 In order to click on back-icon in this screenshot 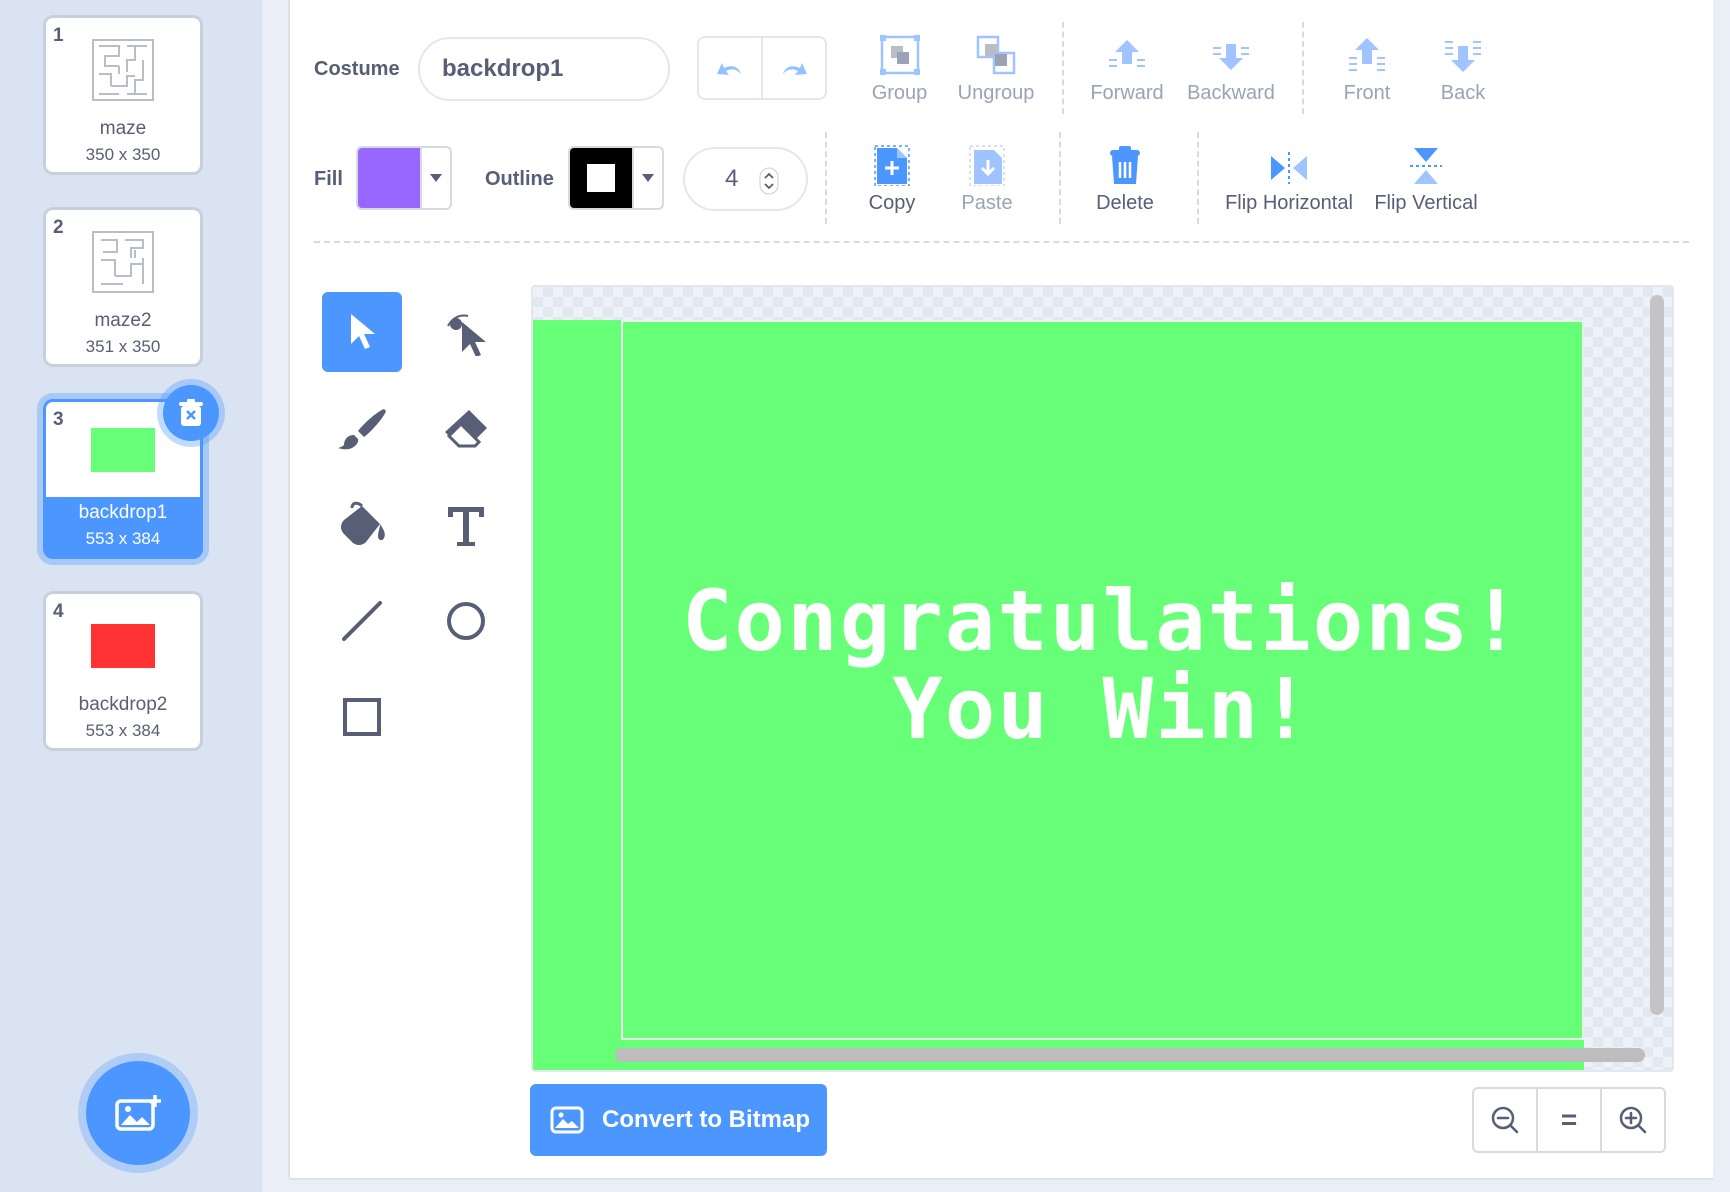, I will do `click(1463, 56)`.